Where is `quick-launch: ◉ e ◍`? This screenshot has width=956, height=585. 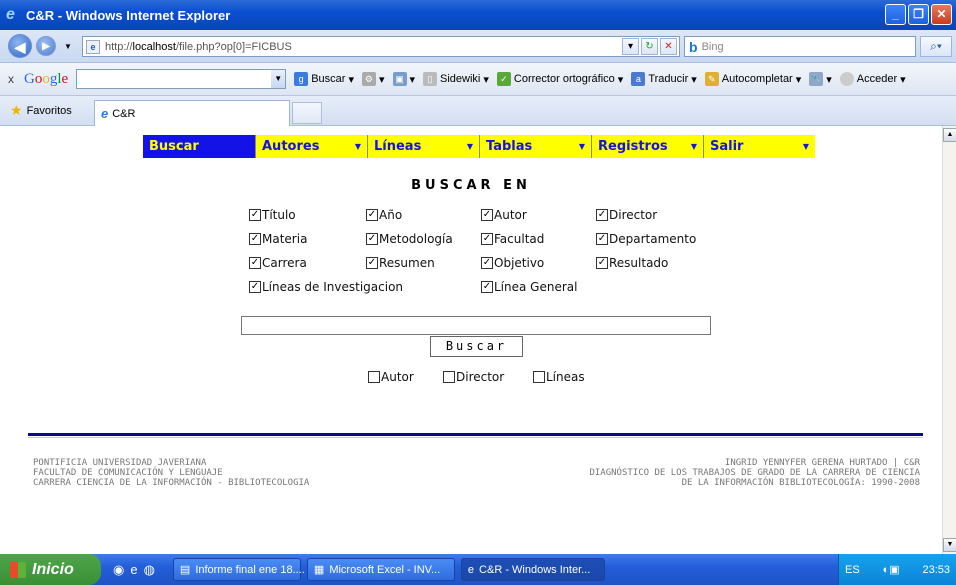
quick-launch: ◉ e ◍ is located at coordinates (134, 570).